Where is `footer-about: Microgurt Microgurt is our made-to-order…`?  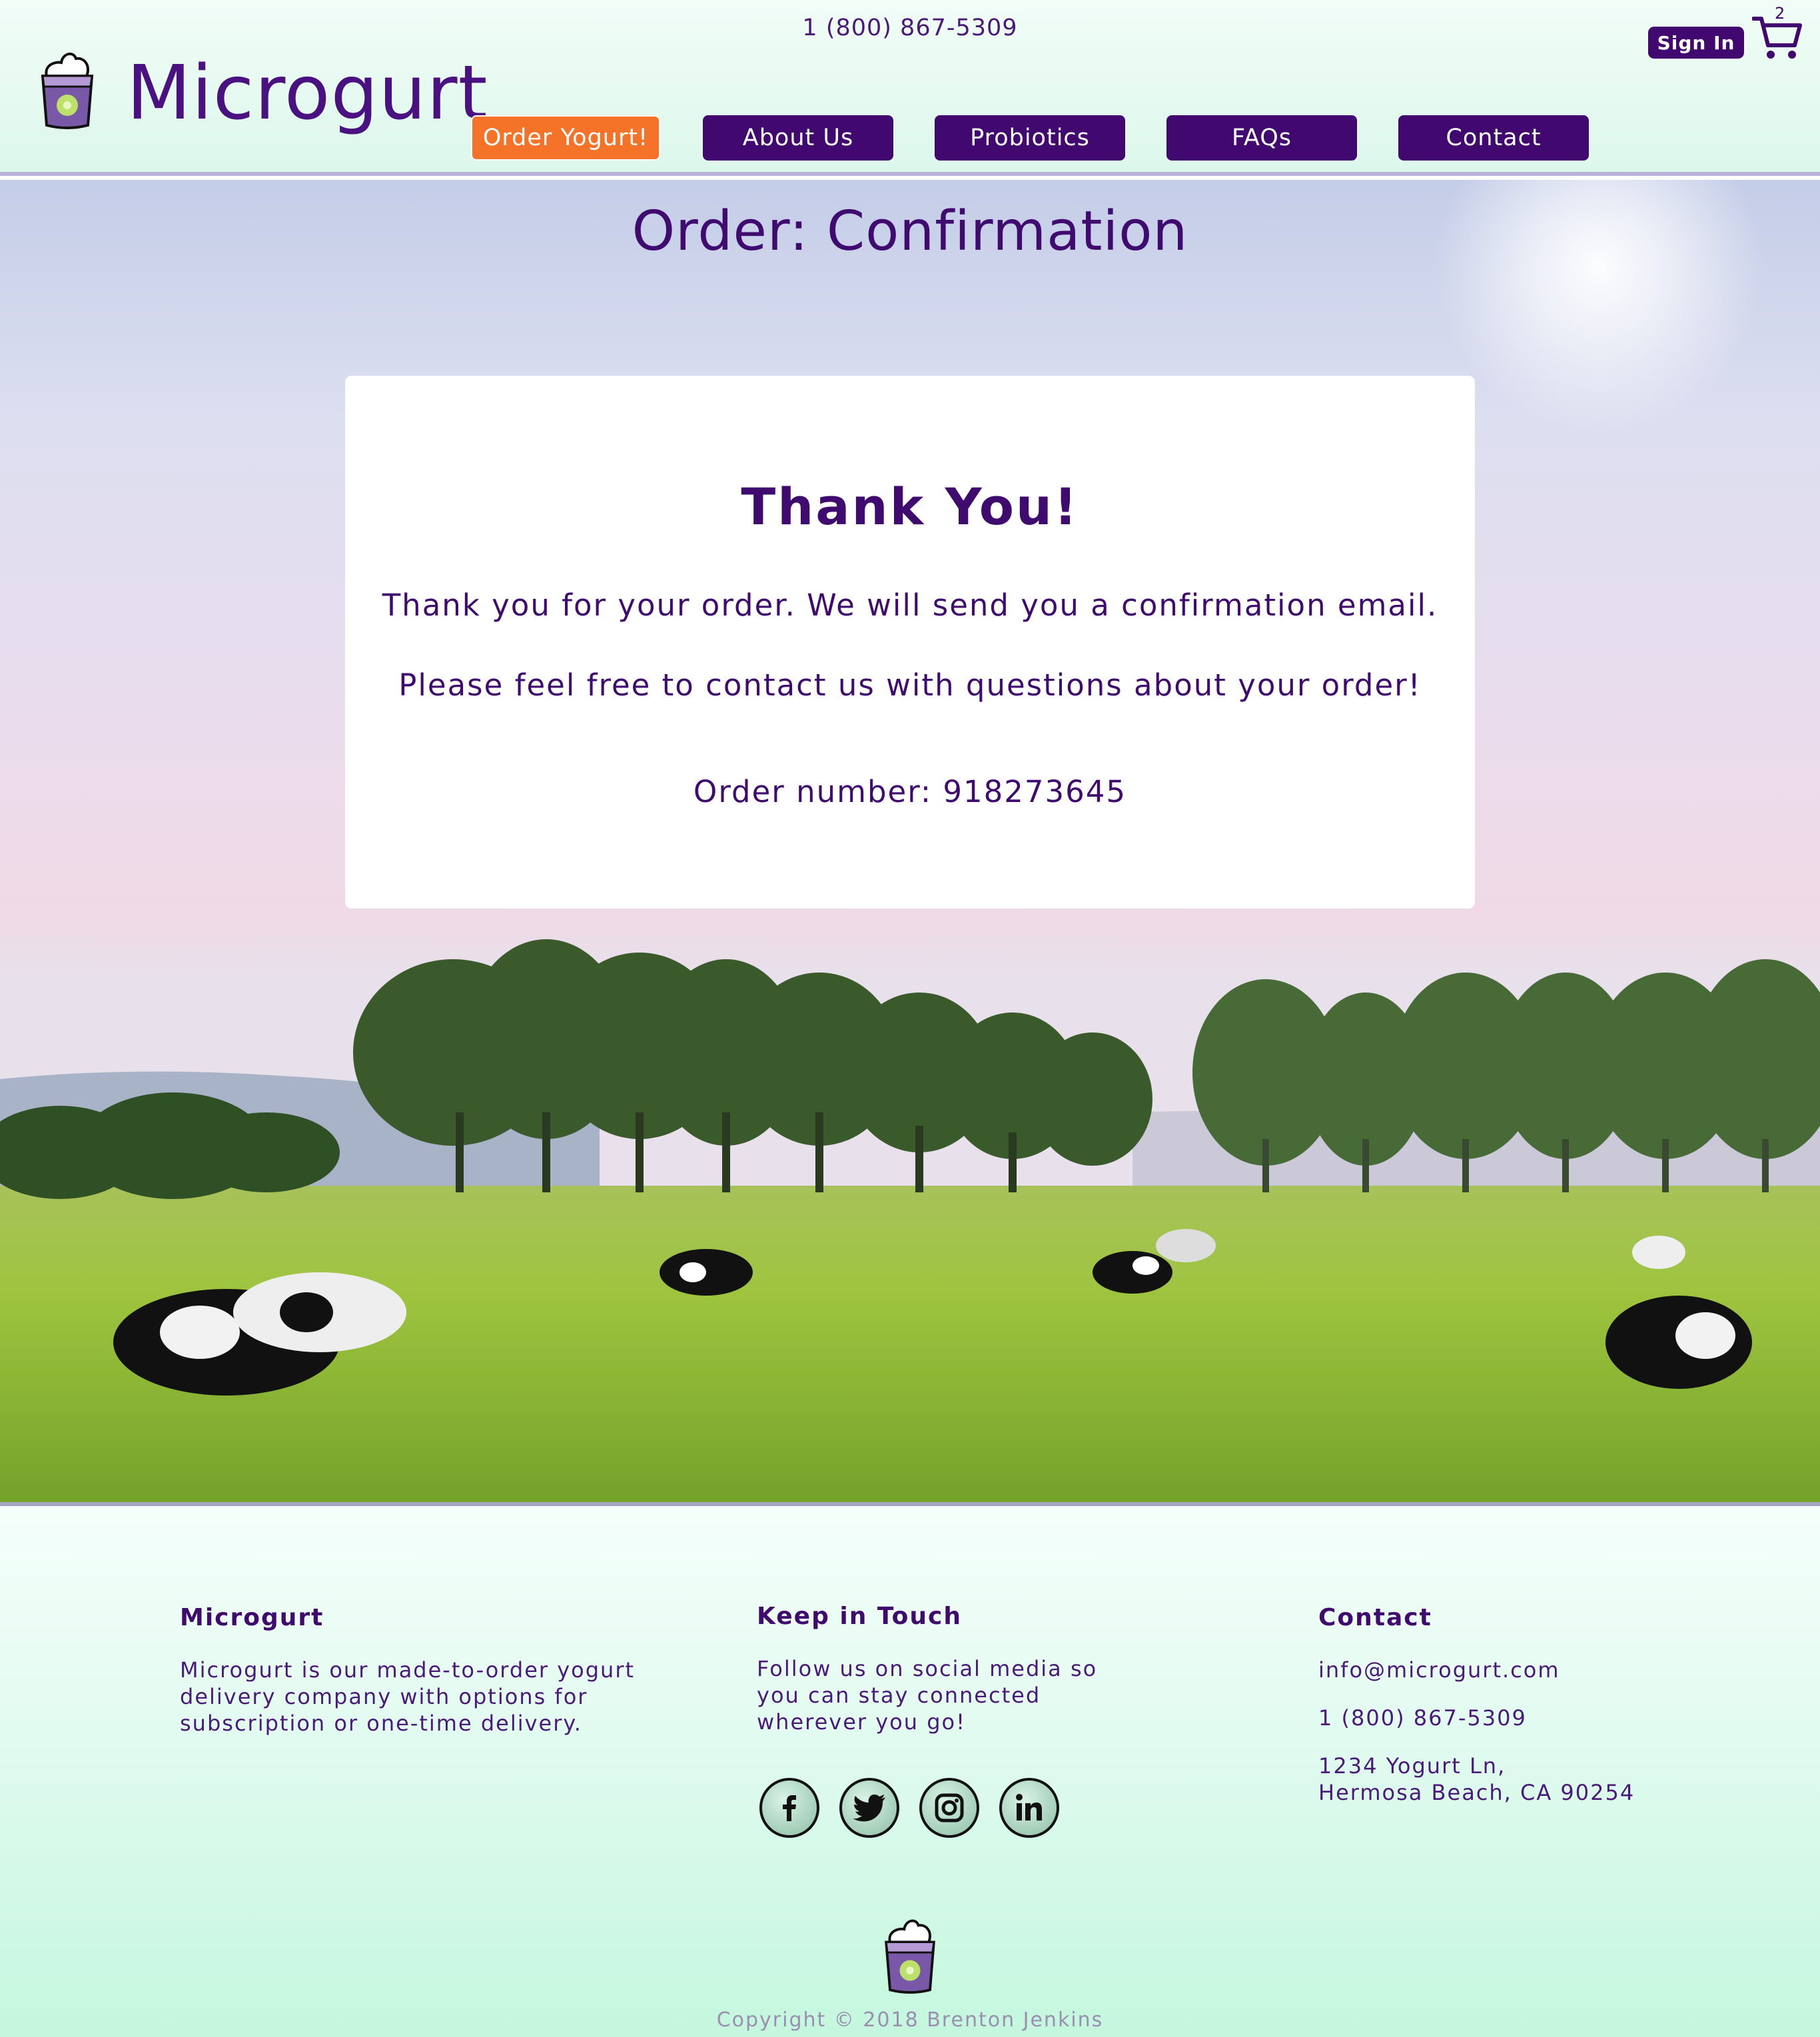
footer-about: Microgurt Microgurt is our made-to-order… is located at coordinates (413, 1671).